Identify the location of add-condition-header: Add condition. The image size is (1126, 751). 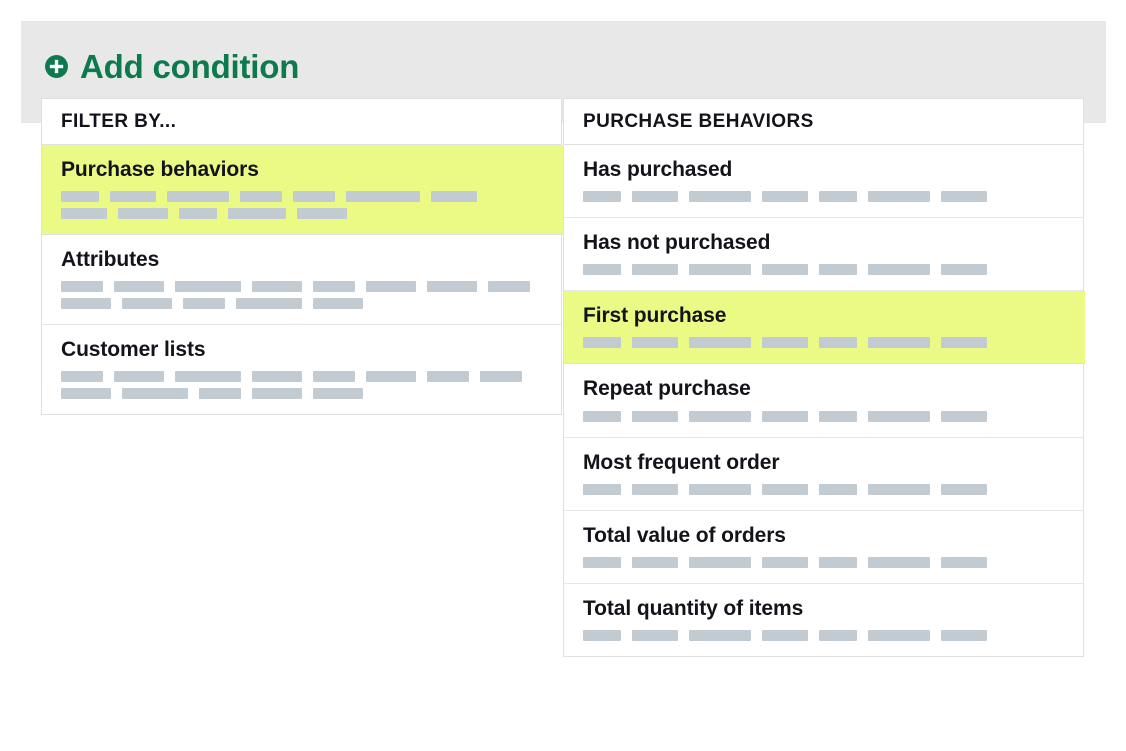
(171, 66).